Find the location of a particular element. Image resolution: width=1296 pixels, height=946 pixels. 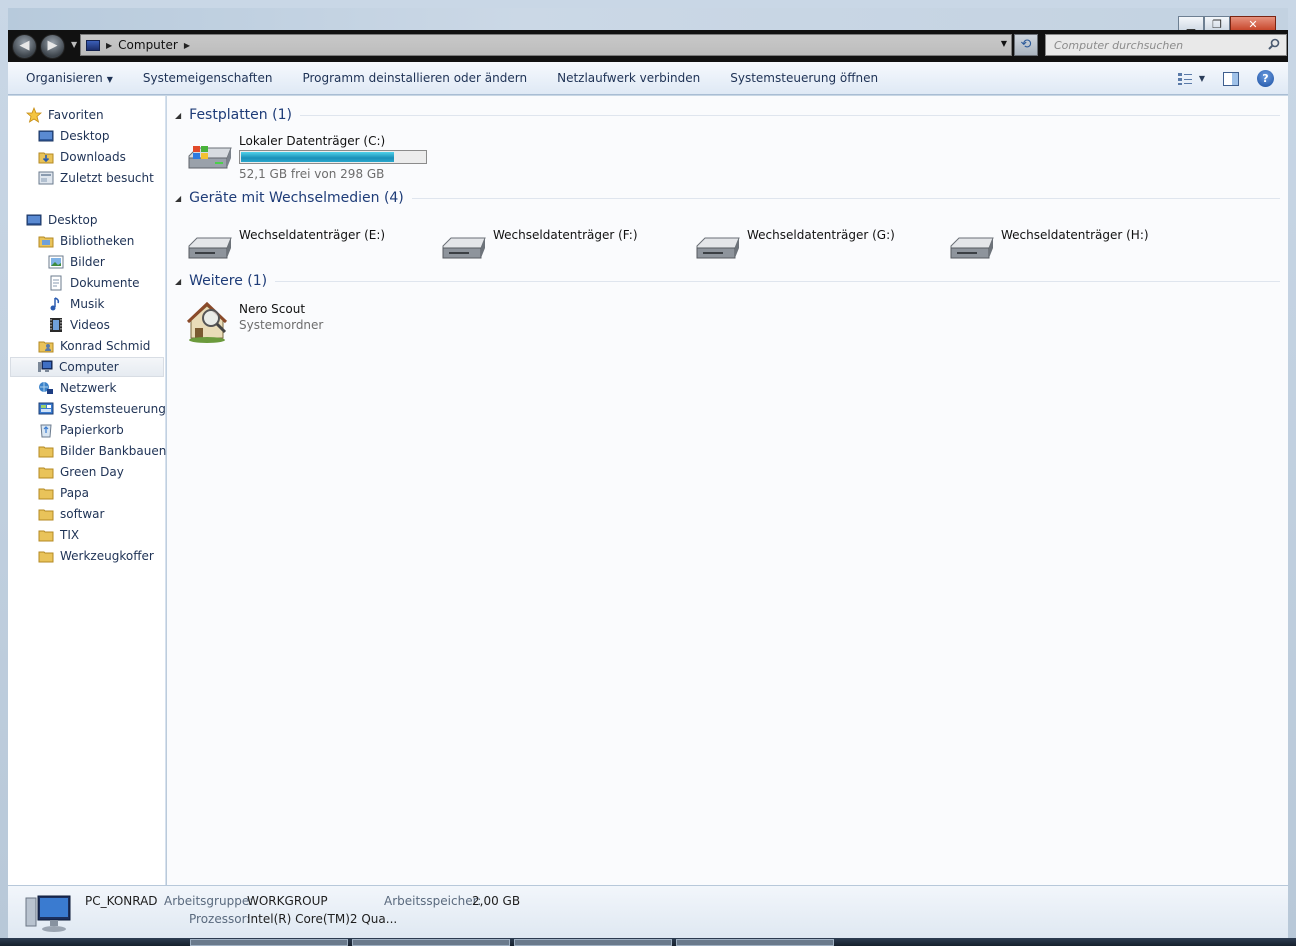

back-arrow-icon: ◀ is located at coordinates (24, 45).